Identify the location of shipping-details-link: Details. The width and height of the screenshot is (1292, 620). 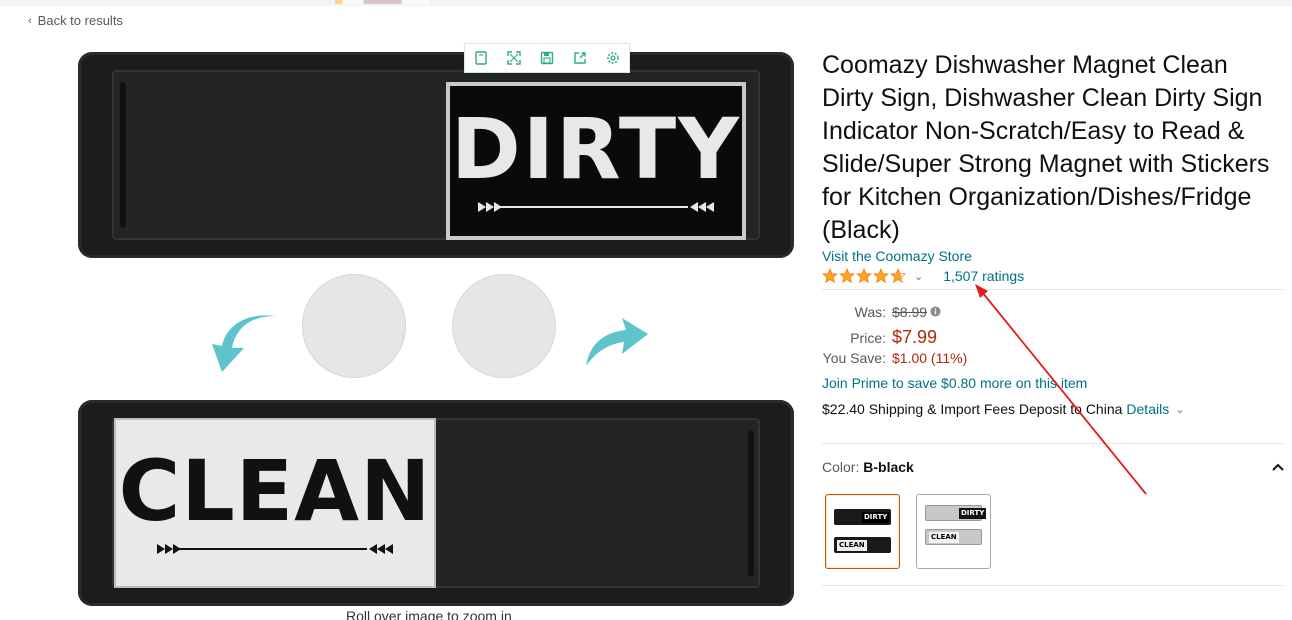
(1147, 409).